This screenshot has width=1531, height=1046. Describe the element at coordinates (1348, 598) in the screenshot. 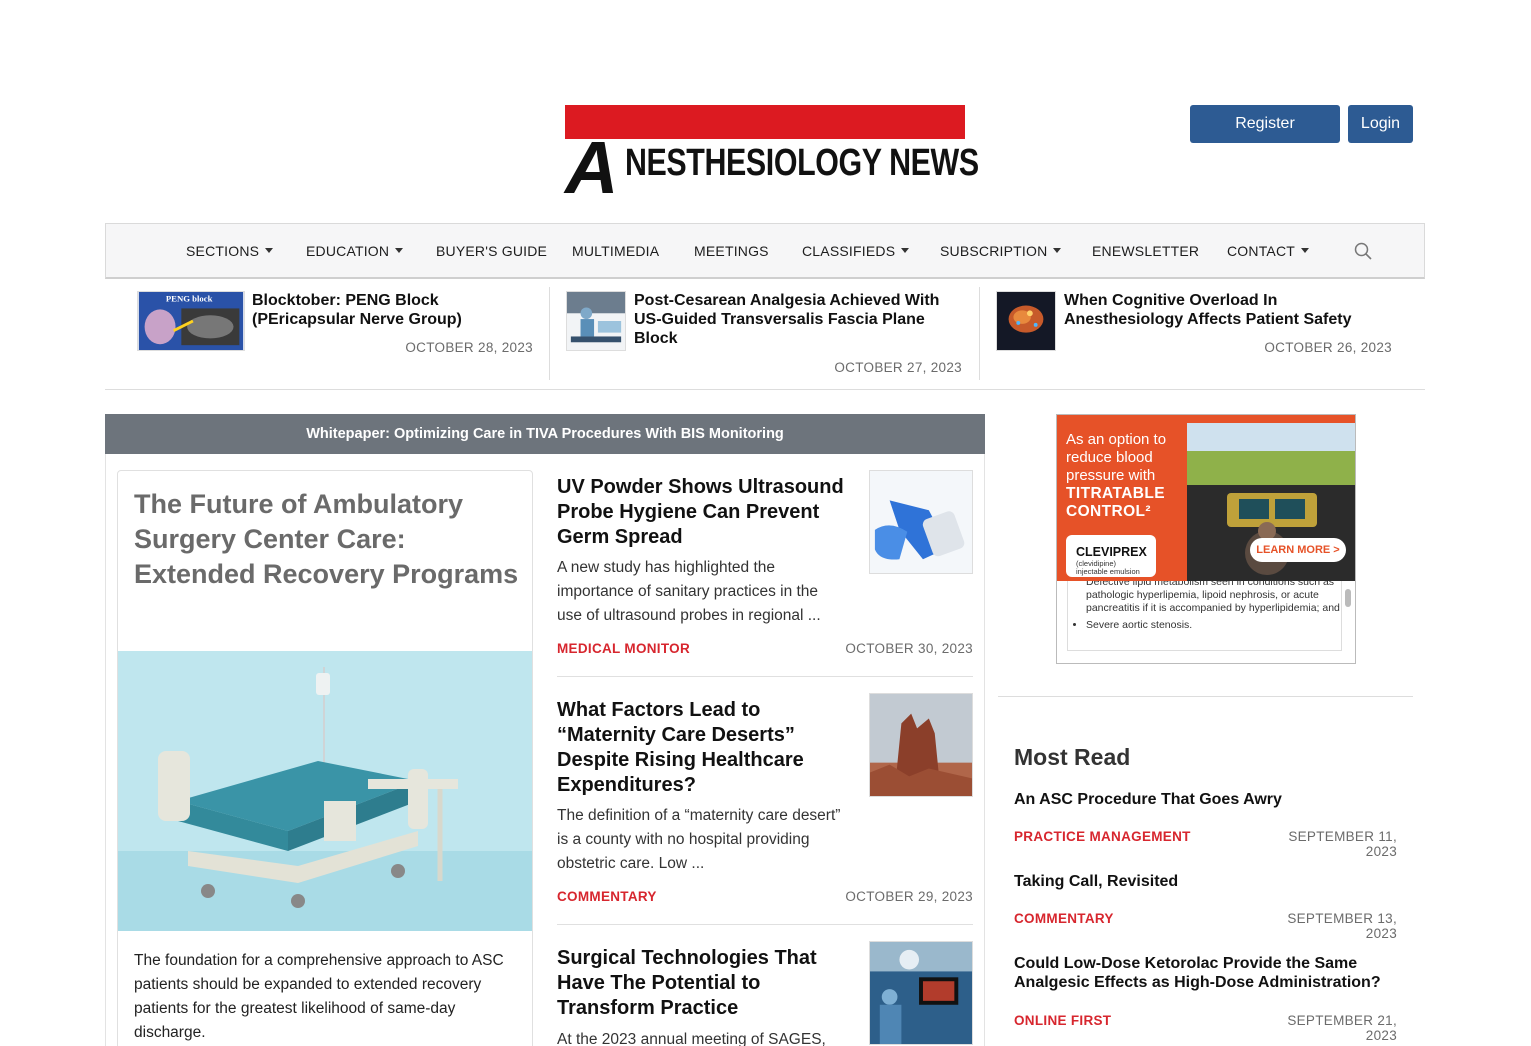

I see `ad-scrollbar` at that location.